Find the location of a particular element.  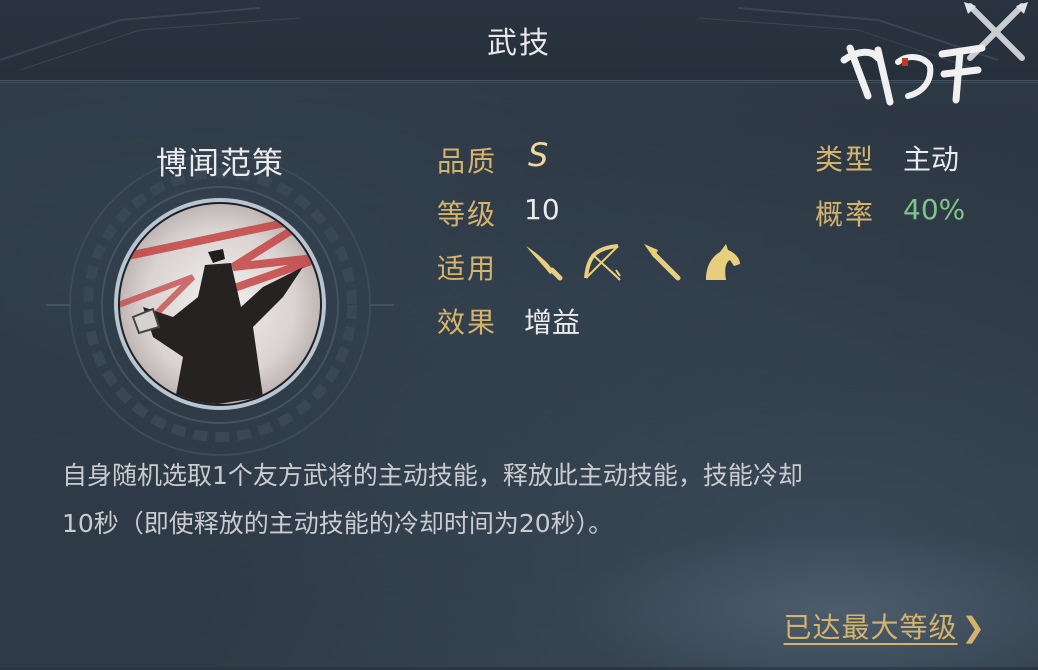

game-logo-graphic is located at coordinates (913, 75).